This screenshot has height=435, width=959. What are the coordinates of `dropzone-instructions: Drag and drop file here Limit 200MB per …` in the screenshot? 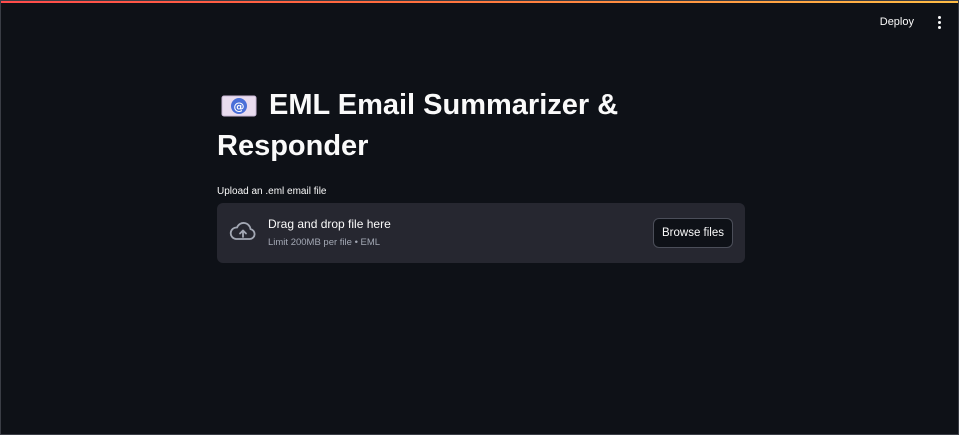 It's located at (329, 233).